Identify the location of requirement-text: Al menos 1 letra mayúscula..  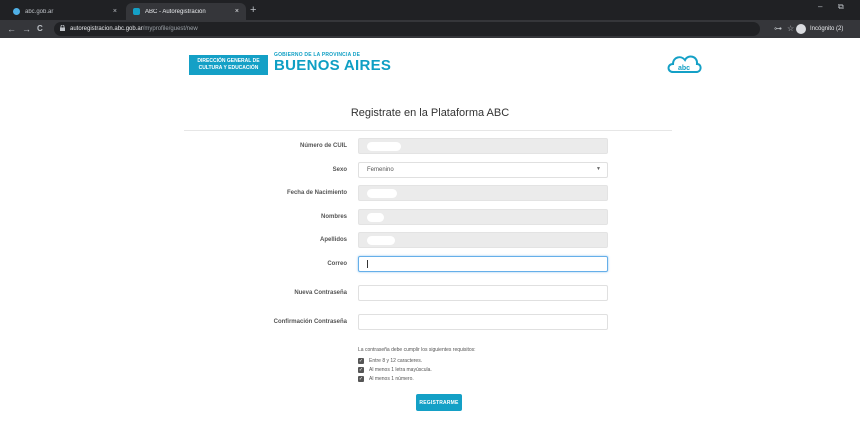
(400, 369).